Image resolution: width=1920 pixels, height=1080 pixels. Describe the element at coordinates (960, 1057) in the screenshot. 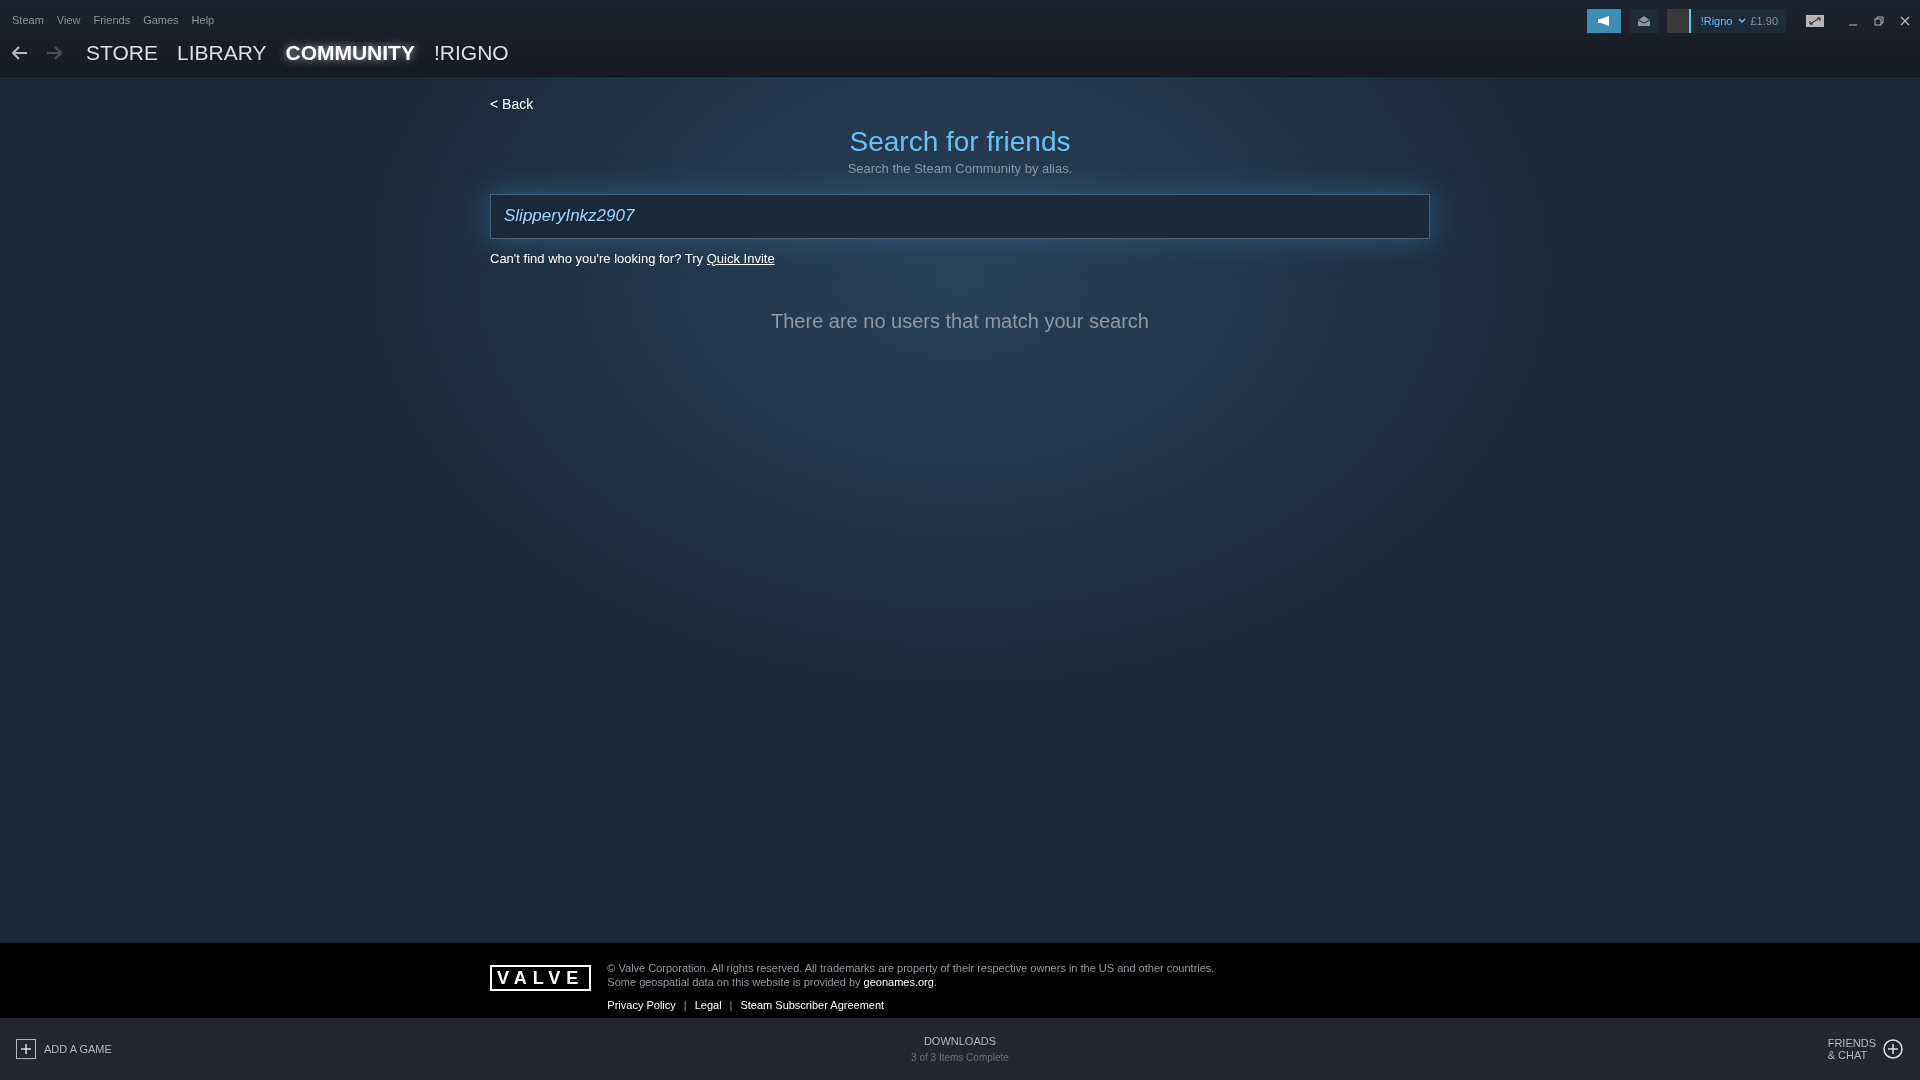

I see `downloads-status: 3 of 3 Items Complete` at that location.